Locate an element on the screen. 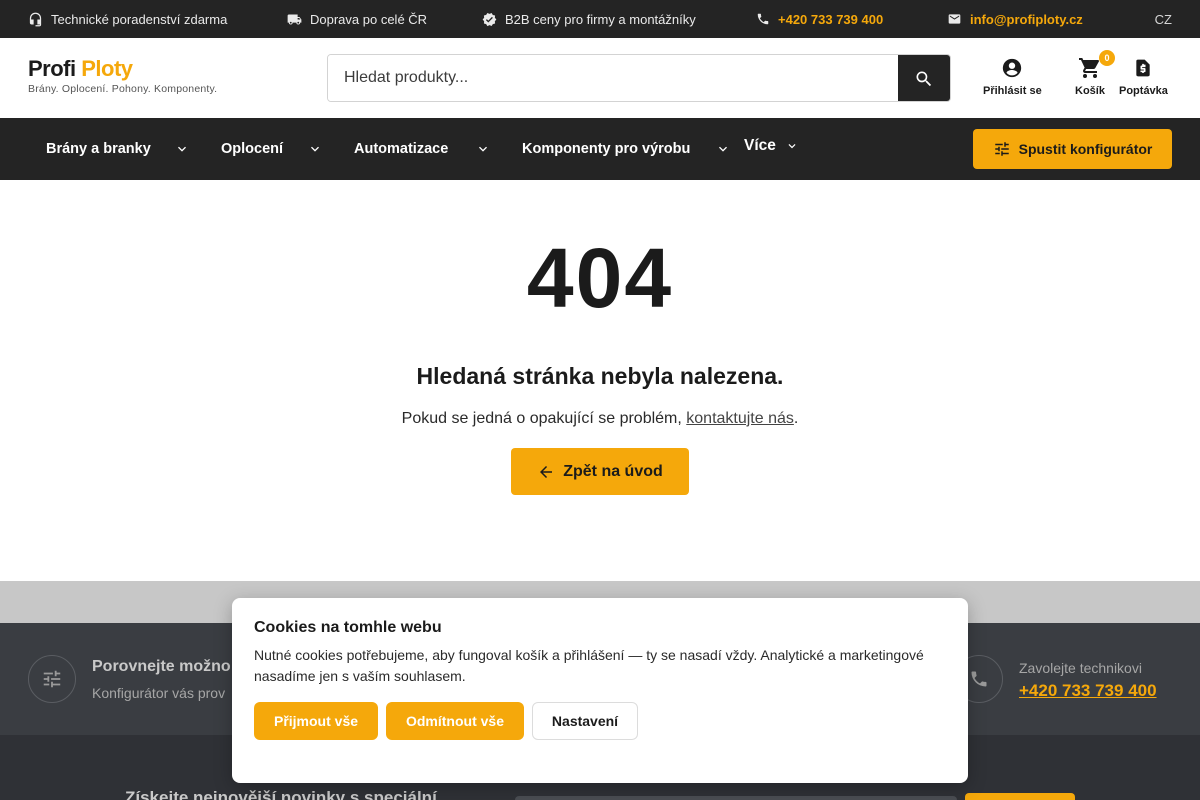  logo-part-1: Profi is located at coordinates (52, 68).